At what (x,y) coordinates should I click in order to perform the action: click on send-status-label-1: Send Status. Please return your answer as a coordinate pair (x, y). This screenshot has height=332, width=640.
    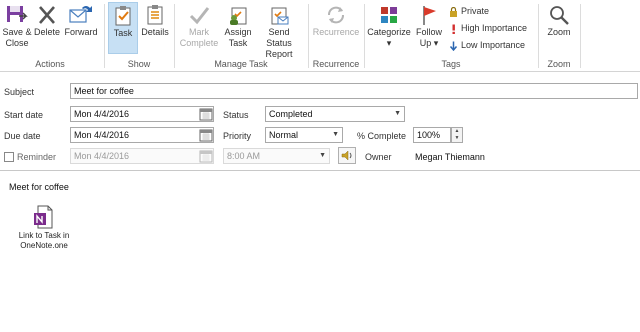
    Looking at the image, I should click on (279, 37).